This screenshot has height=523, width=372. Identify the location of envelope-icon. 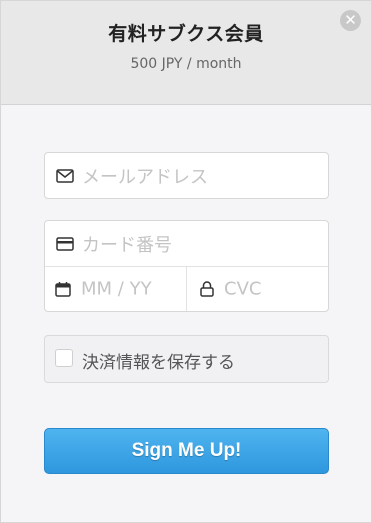
(65, 175).